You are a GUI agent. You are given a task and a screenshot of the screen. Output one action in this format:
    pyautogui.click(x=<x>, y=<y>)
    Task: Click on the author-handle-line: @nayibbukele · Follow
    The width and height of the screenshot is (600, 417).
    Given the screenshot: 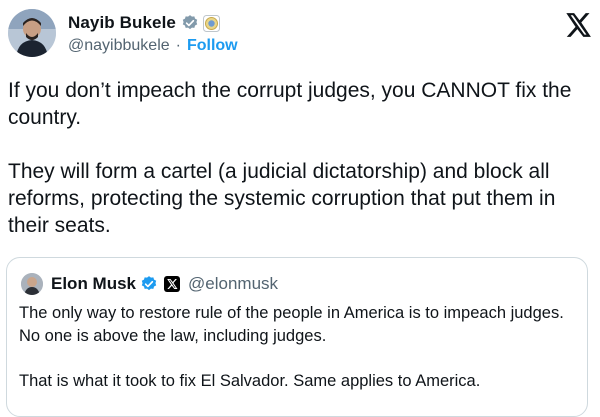 What is the action you would take?
    pyautogui.click(x=153, y=46)
    